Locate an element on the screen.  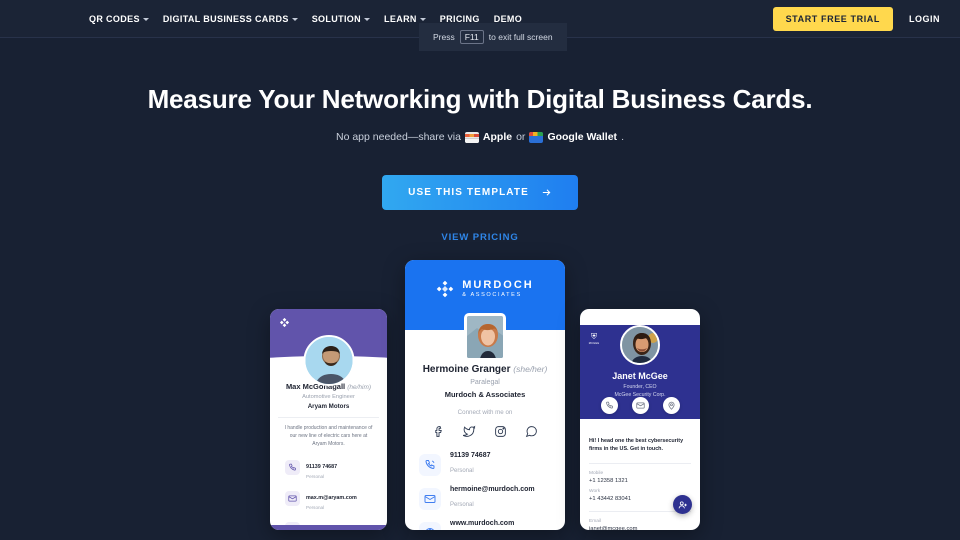
hero-cta-group: USE THIS TEMPLATE VIEW PRICING is located at coordinates (480, 209).